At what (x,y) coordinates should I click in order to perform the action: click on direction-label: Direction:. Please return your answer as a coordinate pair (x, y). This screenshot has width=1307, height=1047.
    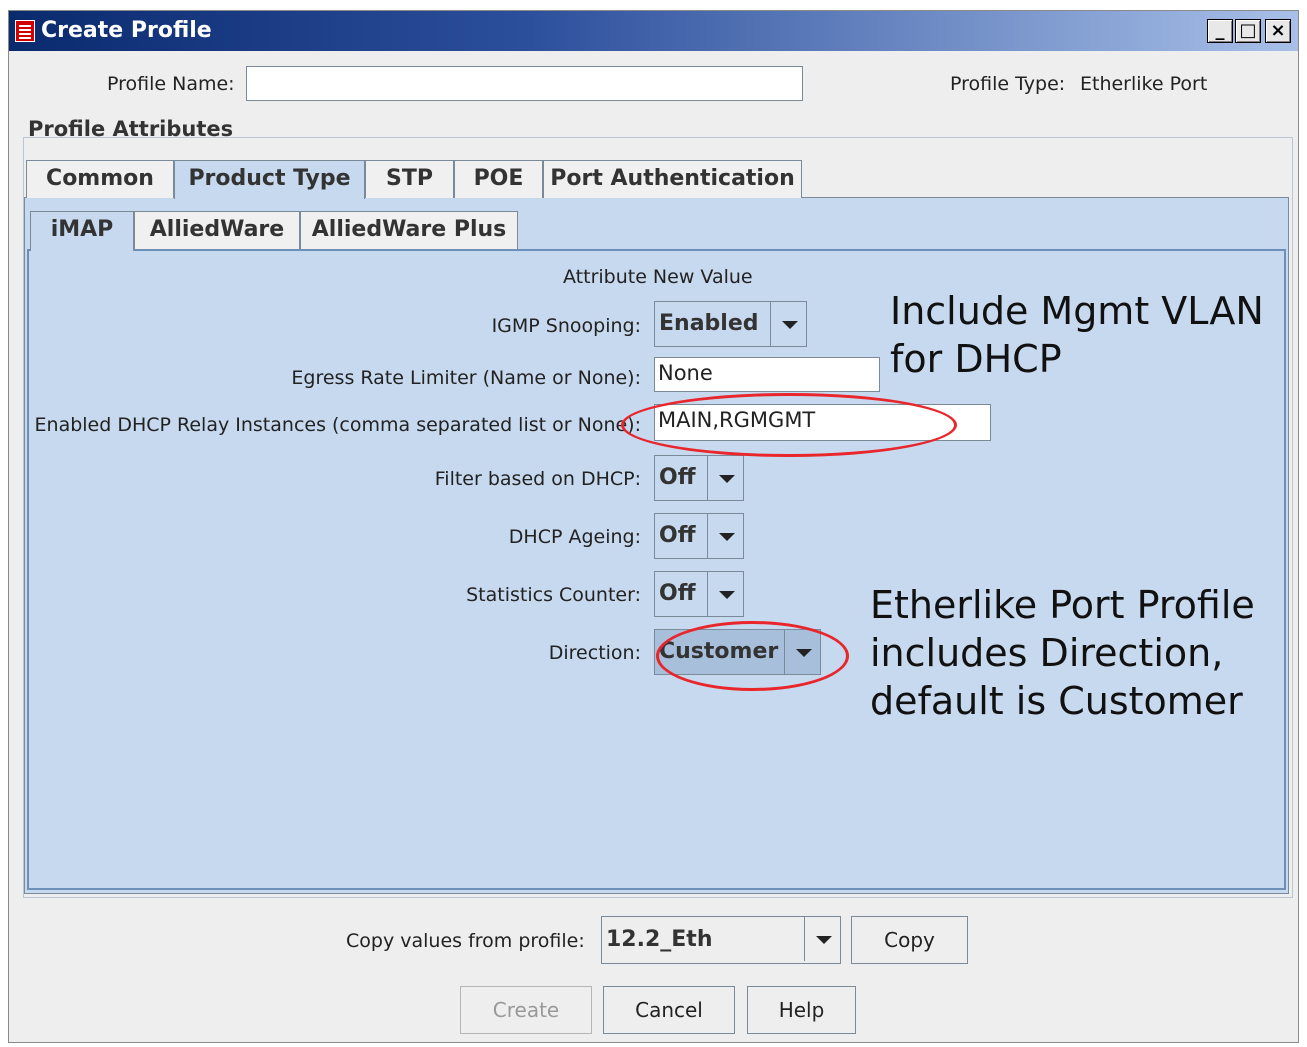
    Looking at the image, I should click on (594, 653).